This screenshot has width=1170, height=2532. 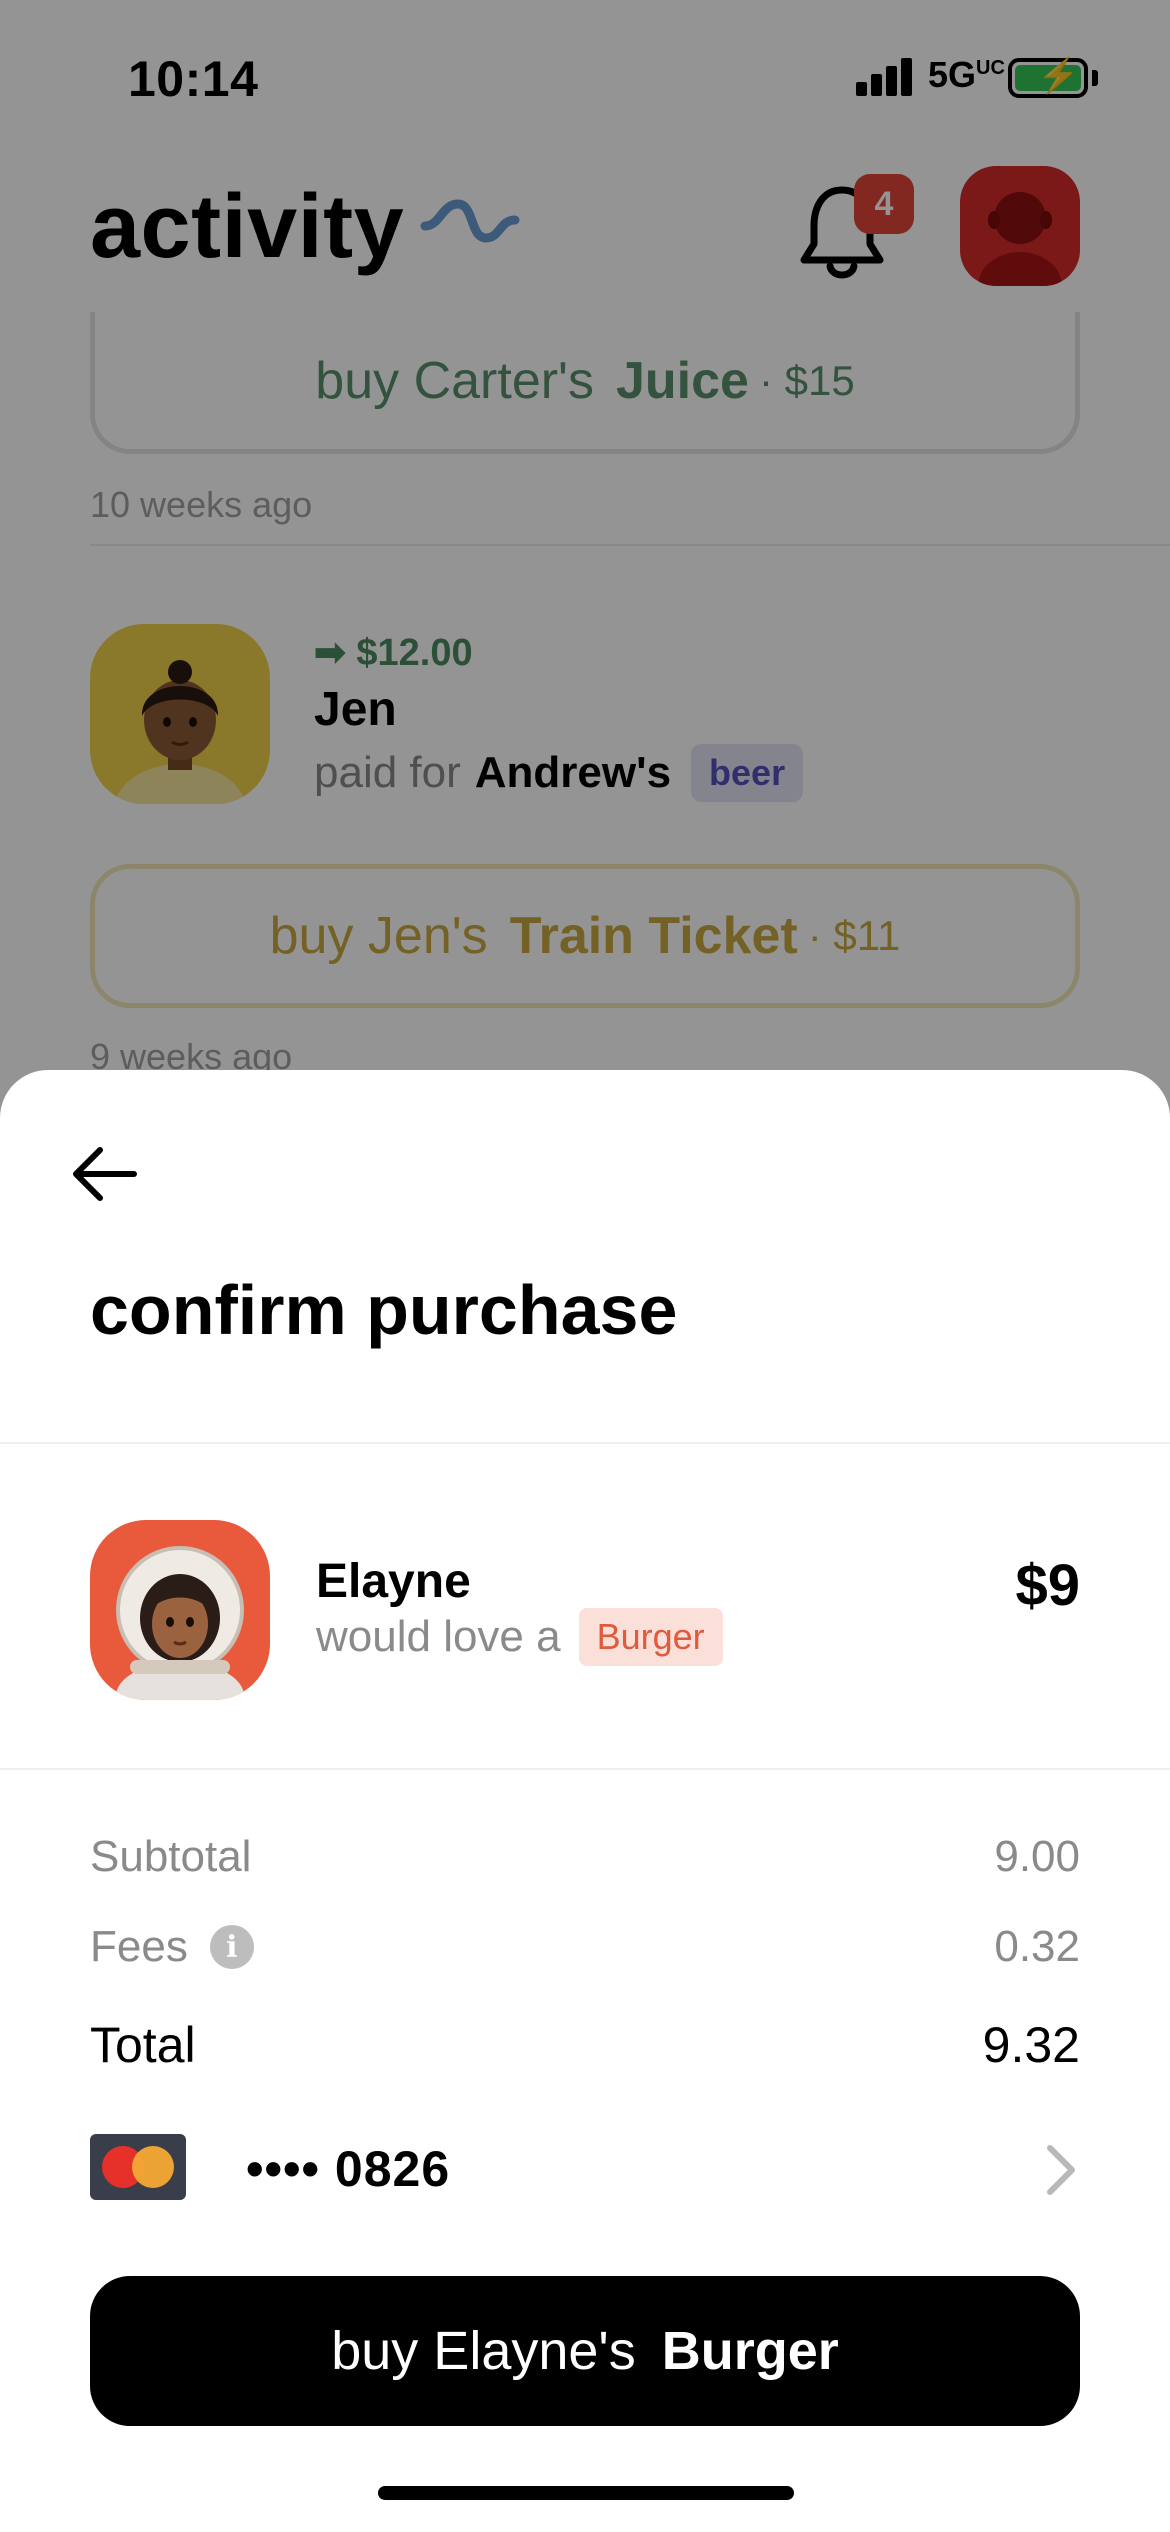 I want to click on elayne-avatar, so click(x=180, y=1610).